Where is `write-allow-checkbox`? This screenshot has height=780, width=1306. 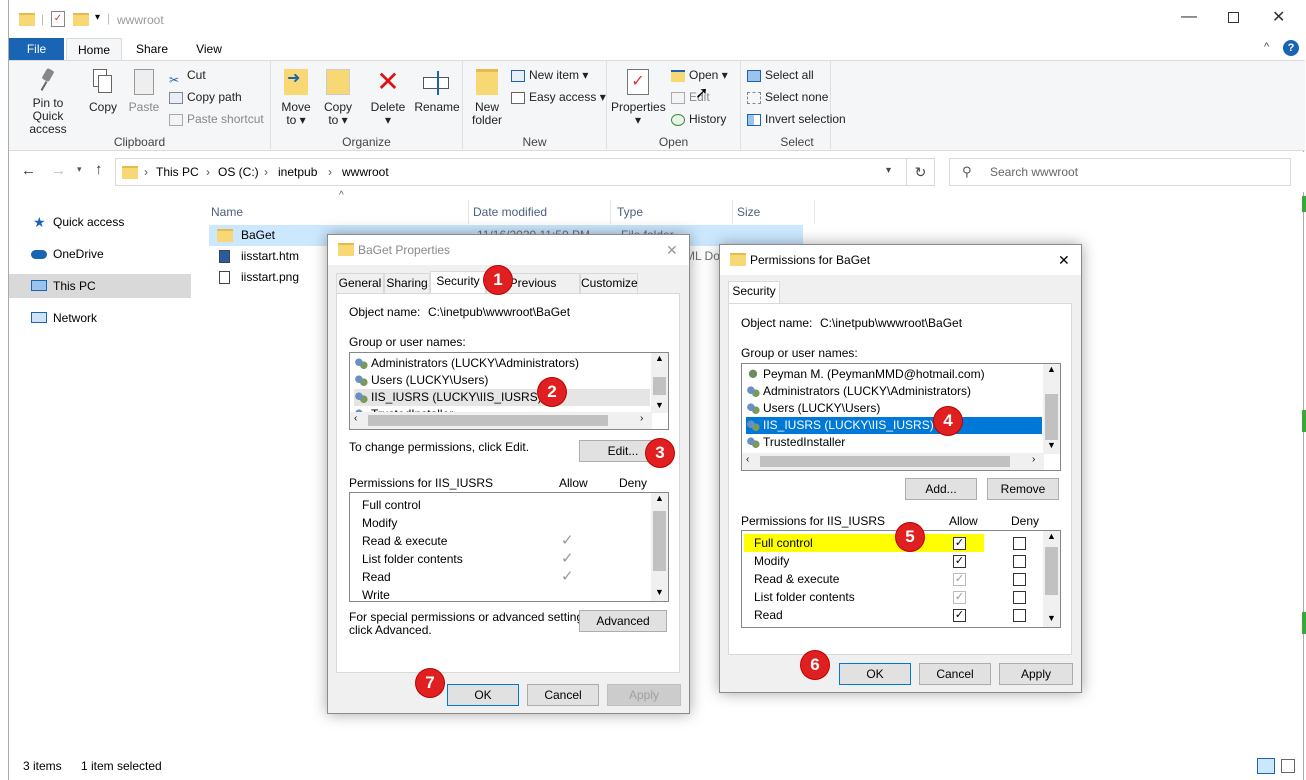 write-allow-checkbox is located at coordinates (959, 627).